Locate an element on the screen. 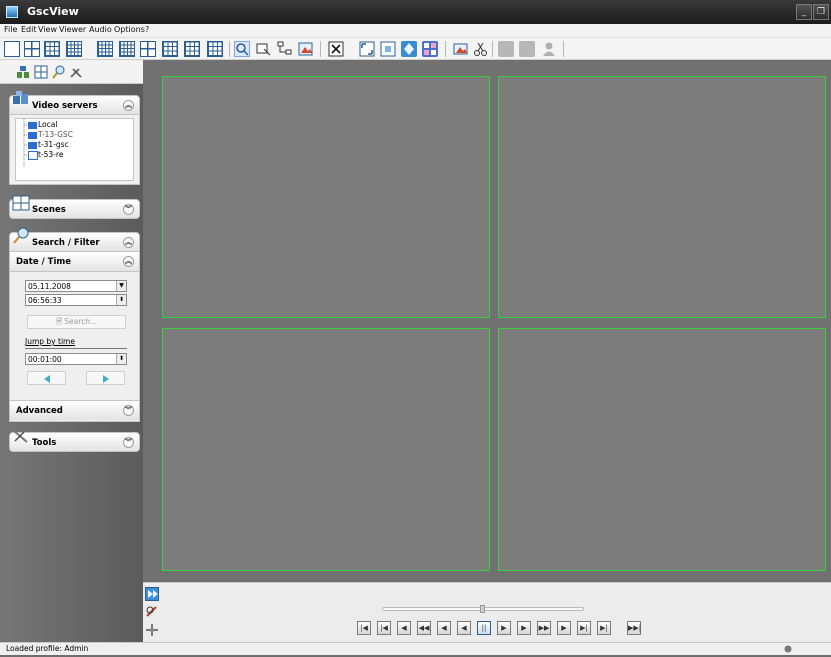 Image resolution: width=831 pixels, height=657 pixels. collapse-video-servers-button: ︽ is located at coordinates (128, 105).